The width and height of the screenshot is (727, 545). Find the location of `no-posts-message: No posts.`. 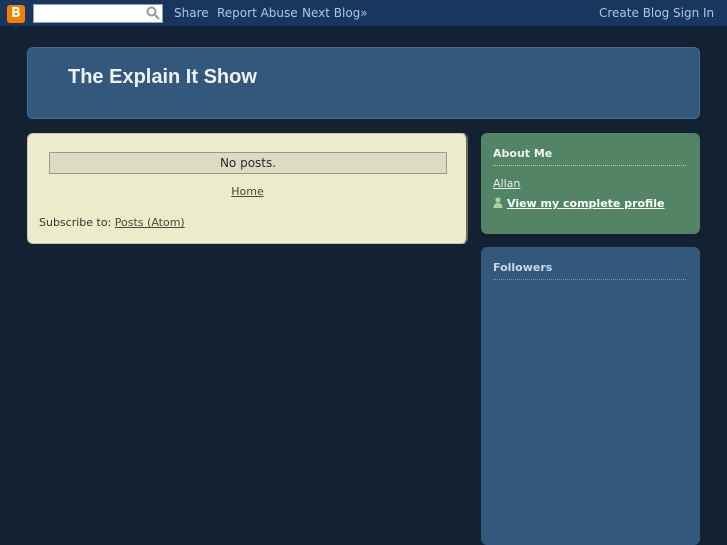

no-posts-message: No posts. is located at coordinates (248, 163).